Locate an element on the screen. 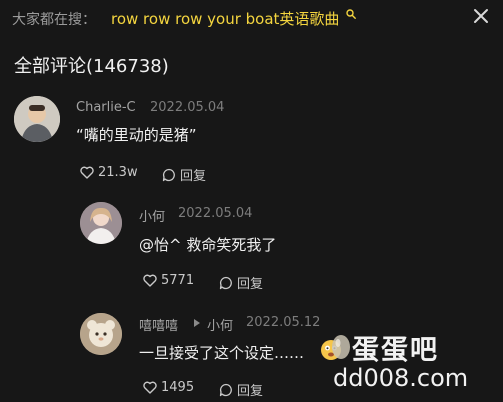 The height and width of the screenshot is (402, 503). search-header: 大家都在搜： row row row your boat英语歌曲 is located at coordinates (251, 20).